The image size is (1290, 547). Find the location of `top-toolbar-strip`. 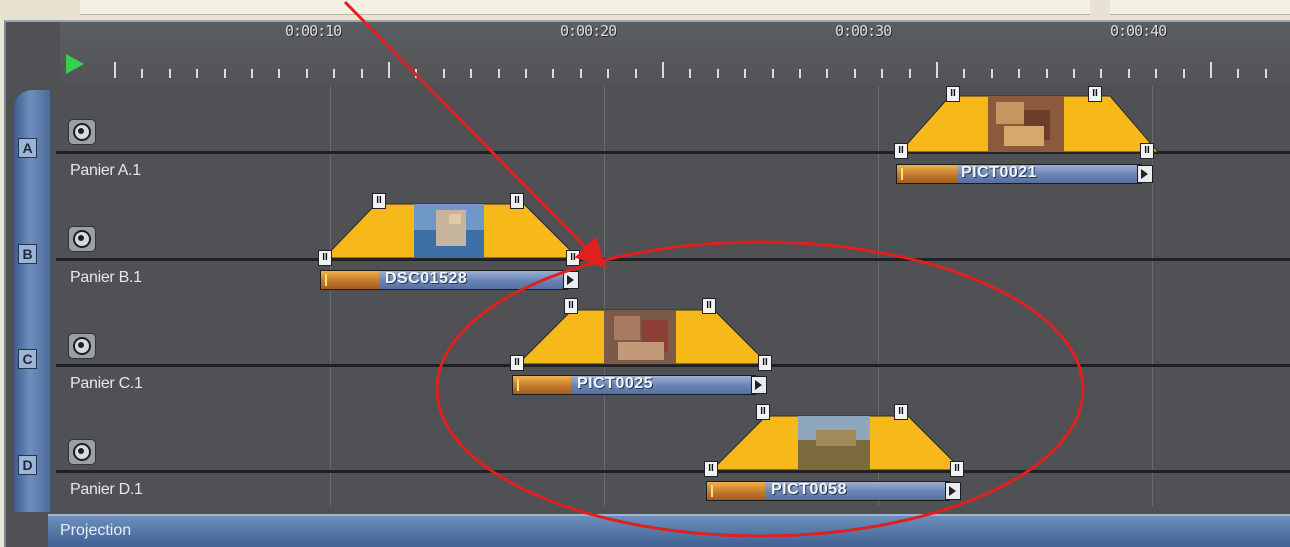

top-toolbar-strip is located at coordinates (645, 11).